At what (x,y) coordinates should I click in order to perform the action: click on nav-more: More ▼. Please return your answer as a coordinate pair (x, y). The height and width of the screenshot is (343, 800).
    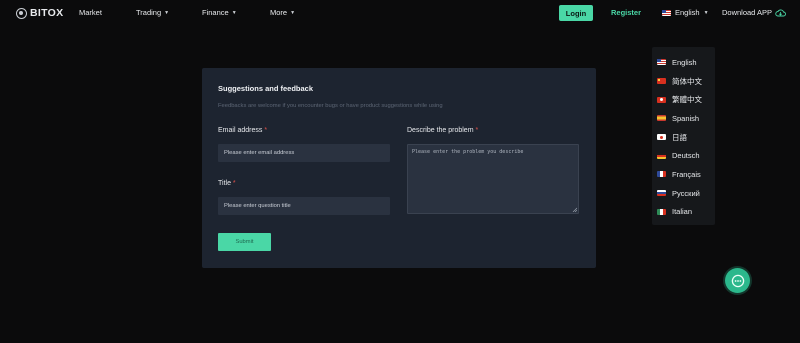
    Looking at the image, I should click on (282, 12).